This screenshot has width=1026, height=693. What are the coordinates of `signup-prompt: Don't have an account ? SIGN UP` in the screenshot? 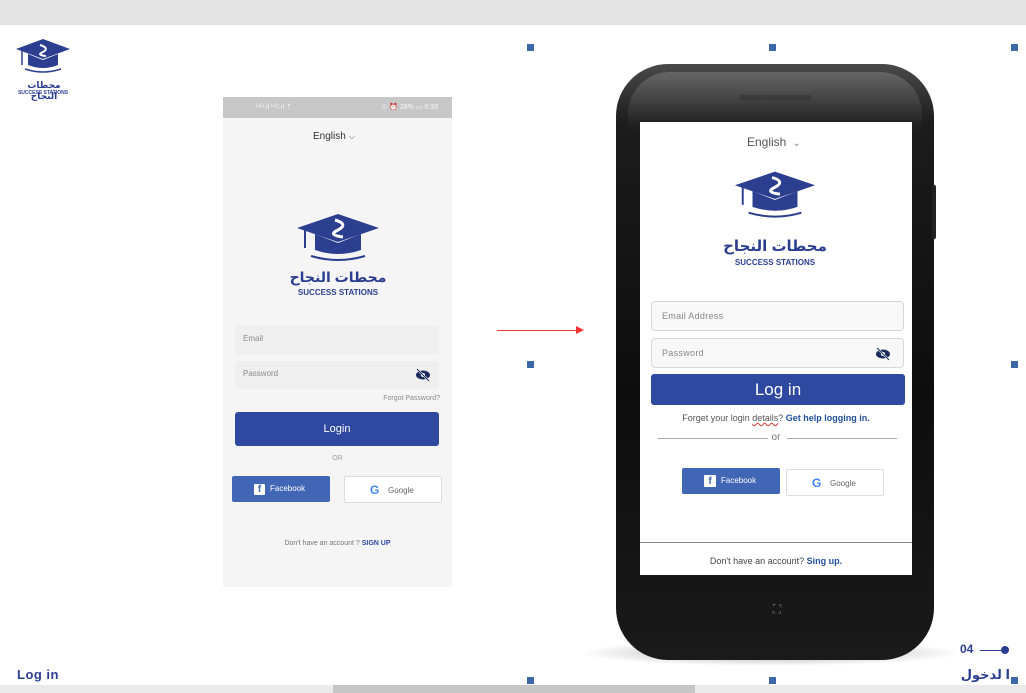 It's located at (337, 543).